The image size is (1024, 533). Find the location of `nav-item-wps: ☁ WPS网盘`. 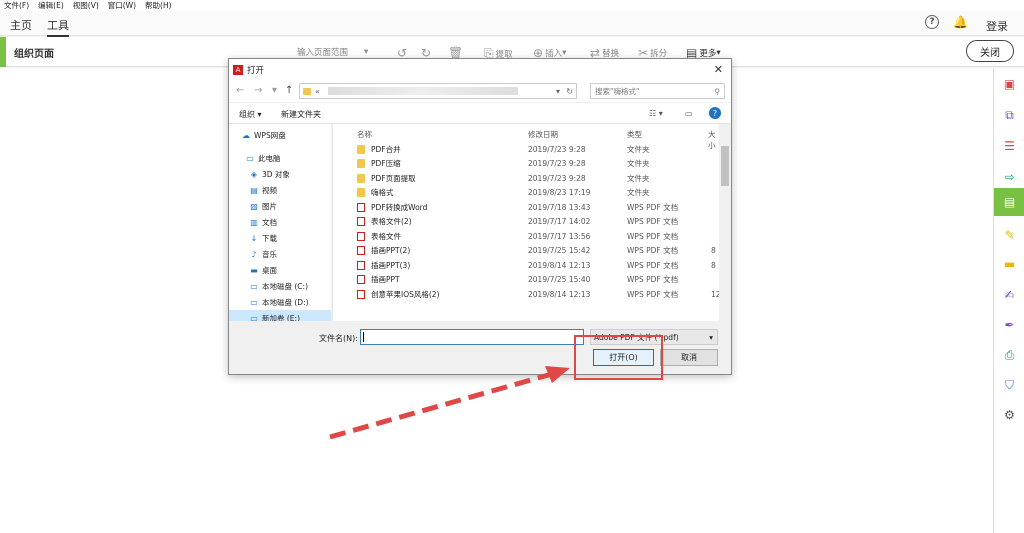

nav-item-wps: ☁ WPS网盘 is located at coordinates (280, 135).